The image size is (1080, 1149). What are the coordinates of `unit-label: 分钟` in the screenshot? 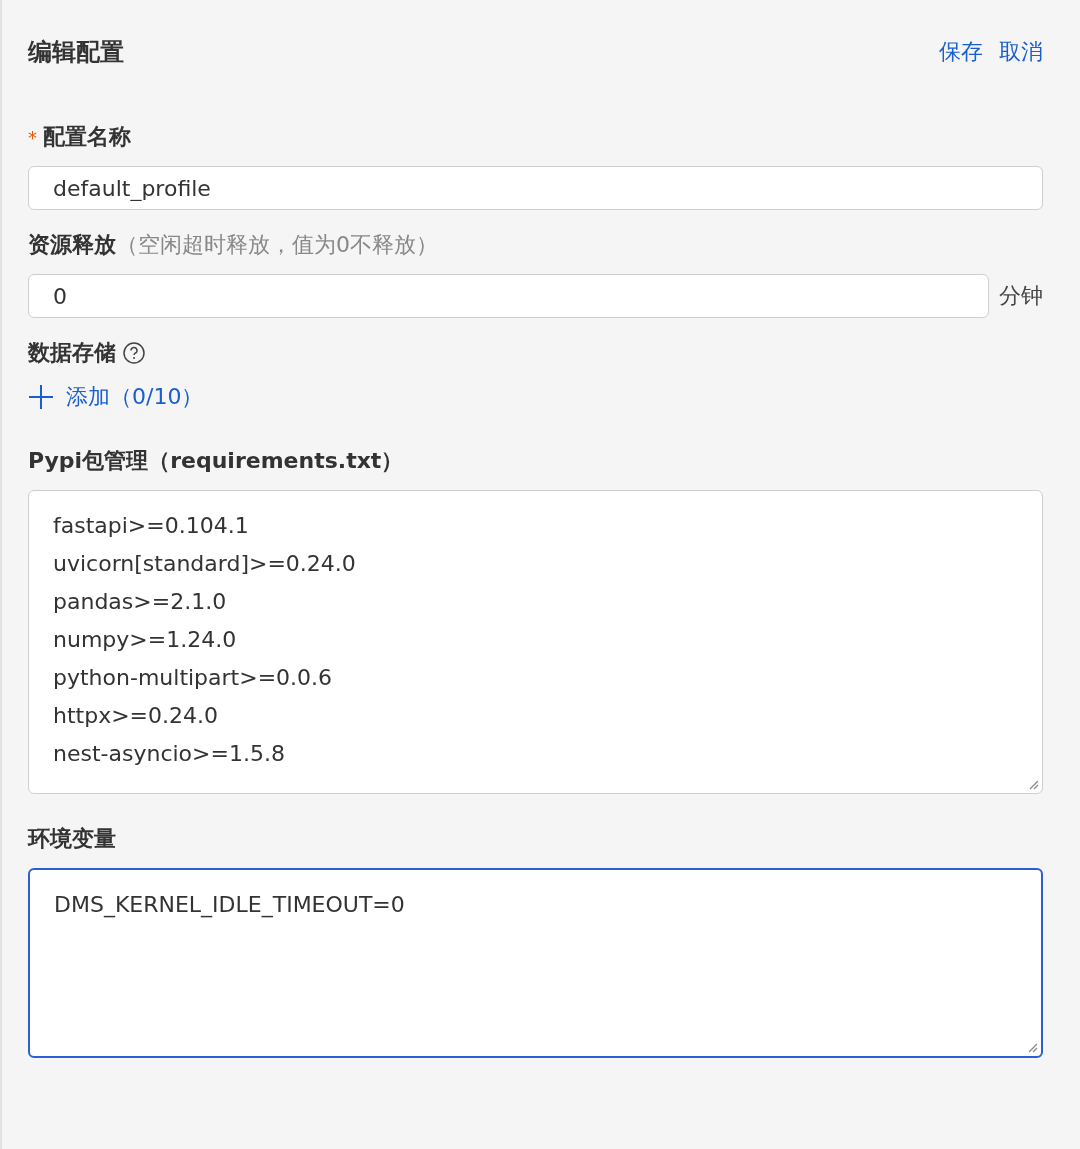 It's located at (1021, 296).